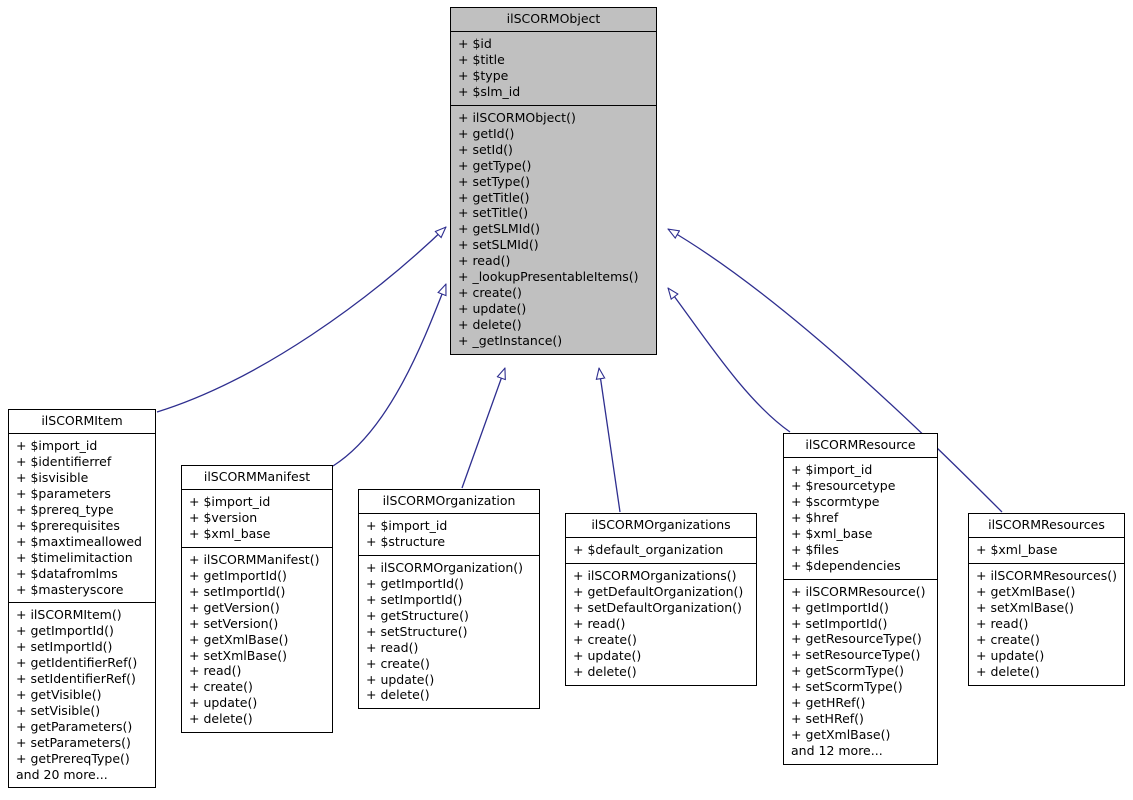 The height and width of the screenshot is (800, 1133). Describe the element at coordinates (67, 573) in the screenshot. I see `class-attribute: + $datafromlms` at that location.